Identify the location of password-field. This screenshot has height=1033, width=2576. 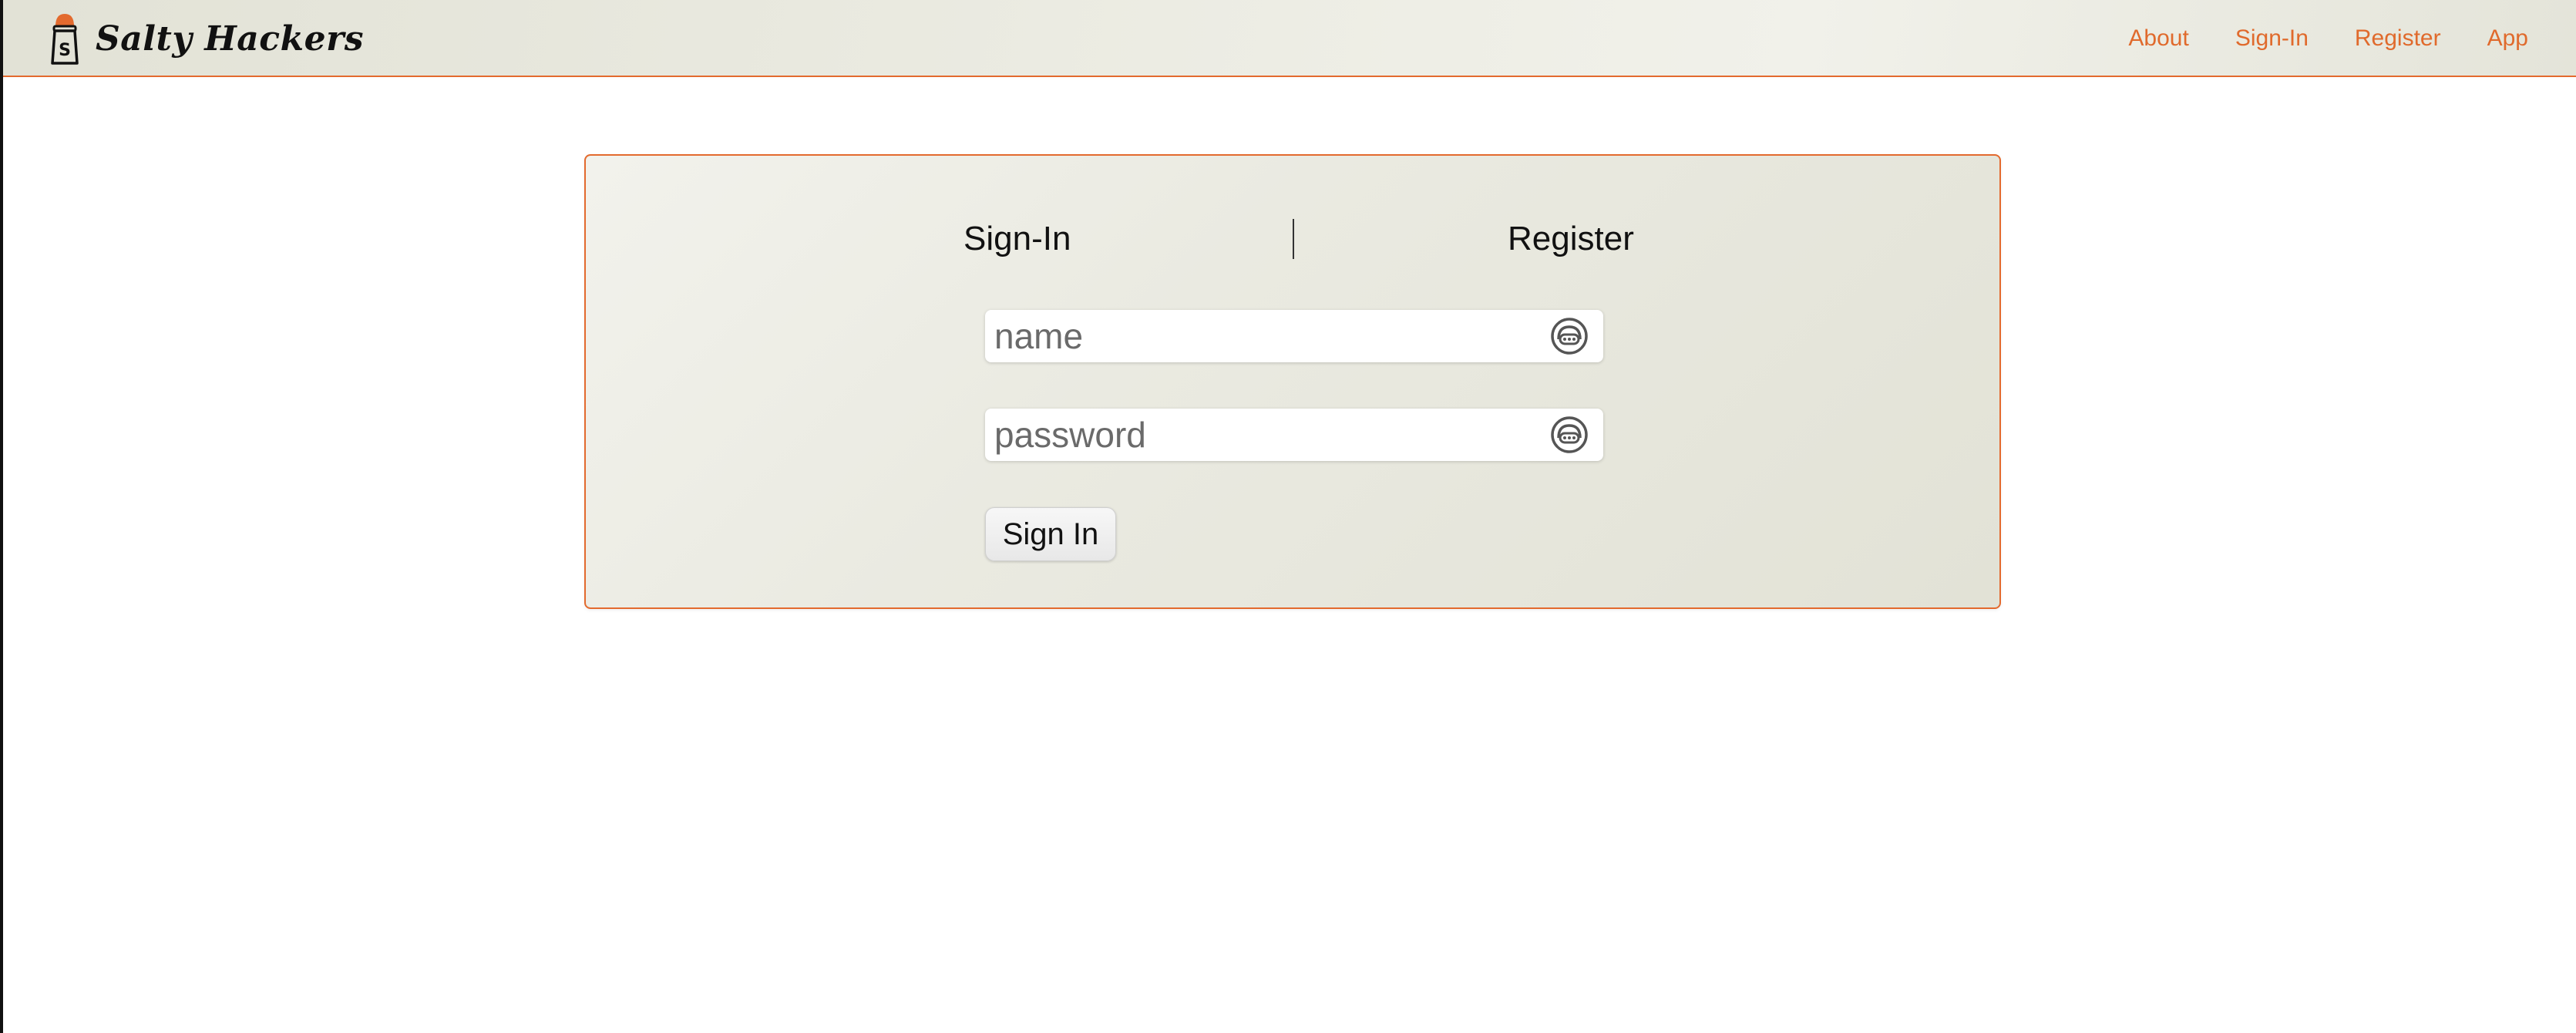
(1294, 435).